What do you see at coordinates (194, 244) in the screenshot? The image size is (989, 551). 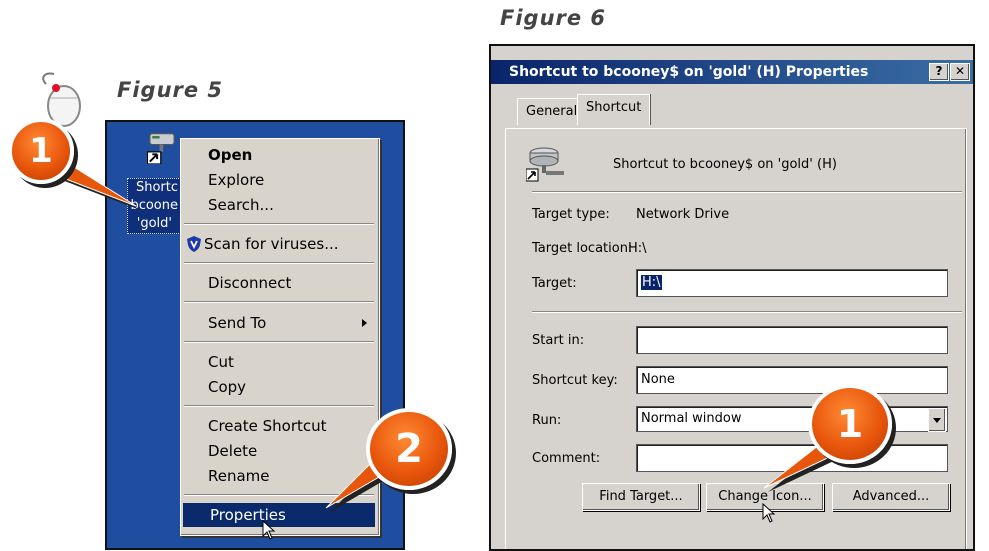 I see `shield-icon` at bounding box center [194, 244].